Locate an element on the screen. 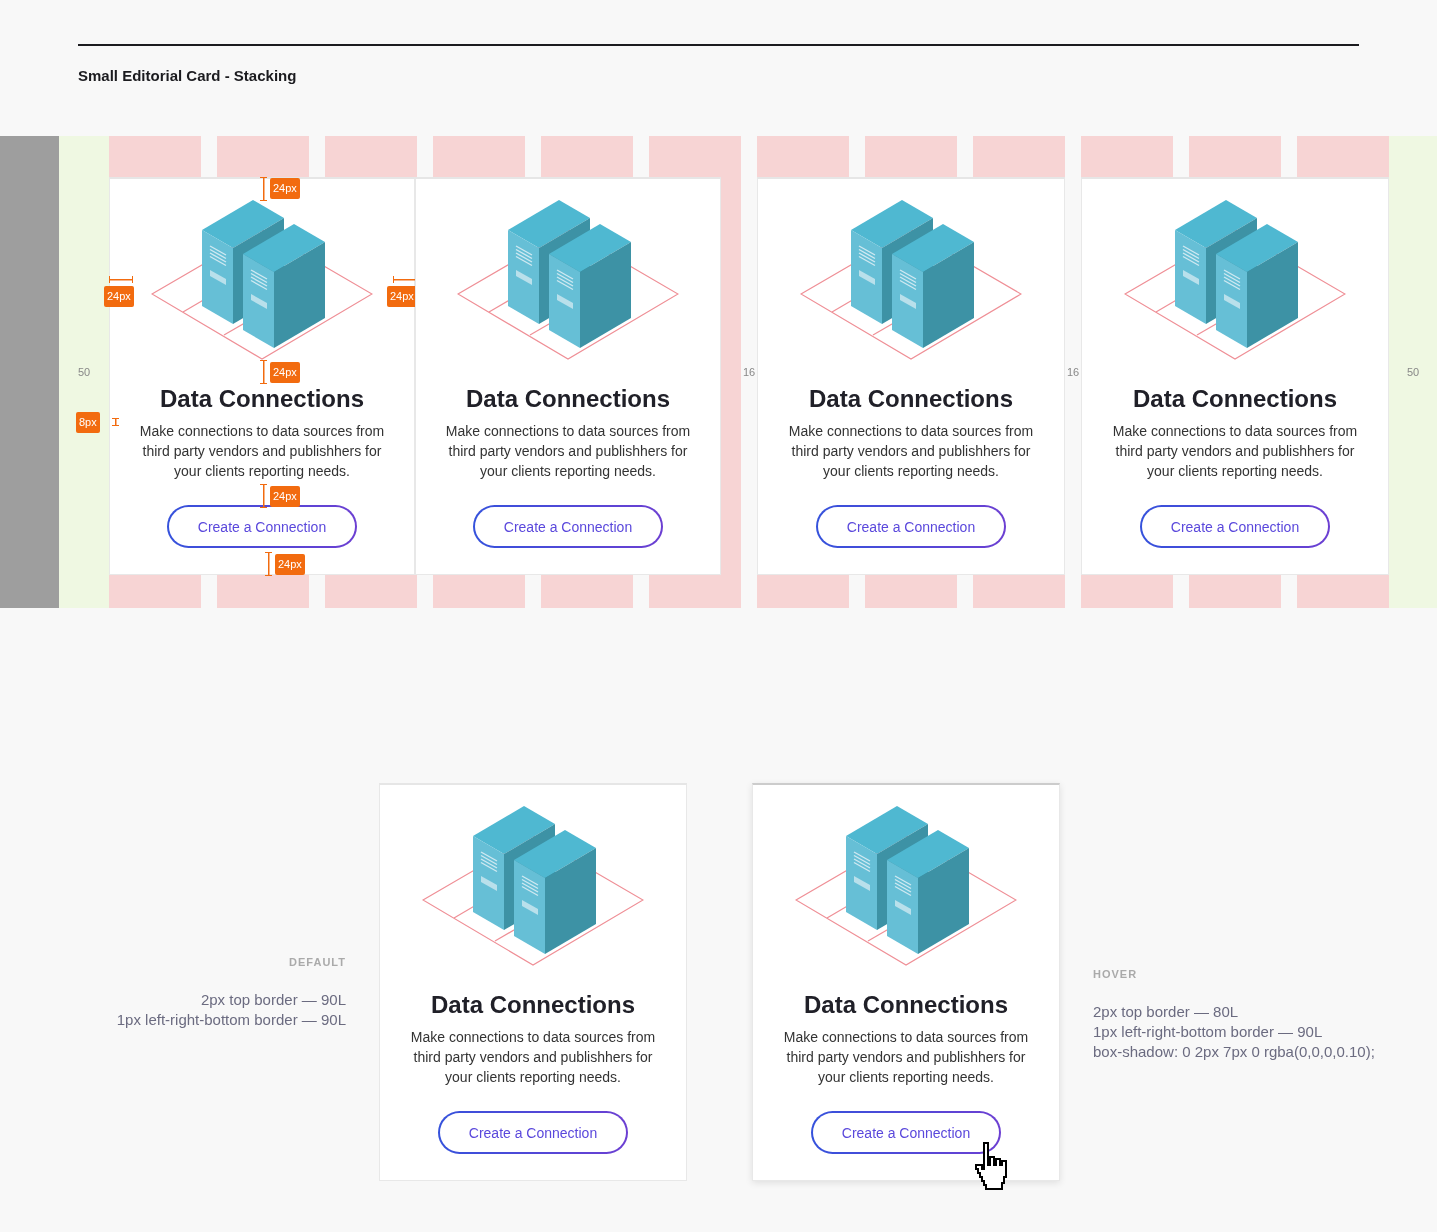  section-title: Small Editorial Card - Stacking is located at coordinates (718, 65).